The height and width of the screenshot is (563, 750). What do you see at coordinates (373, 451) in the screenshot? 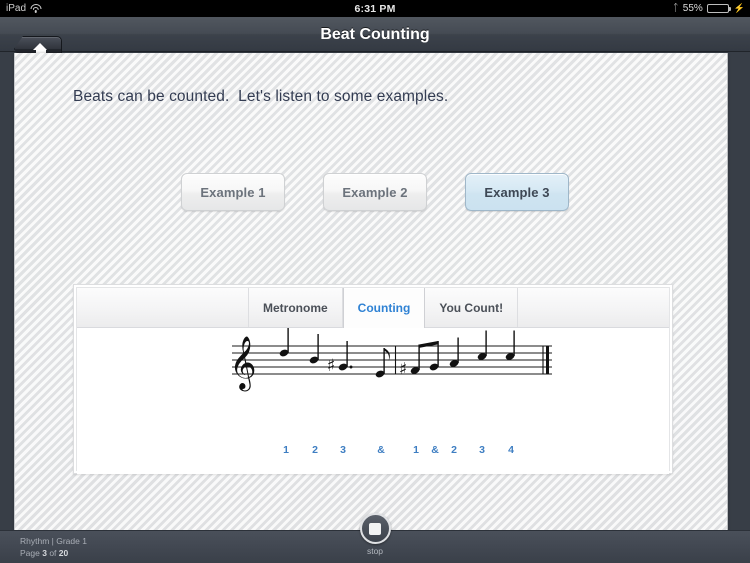
I see `beat-count-row: 1 2 3 & 1 & 2 3 4` at bounding box center [373, 451].